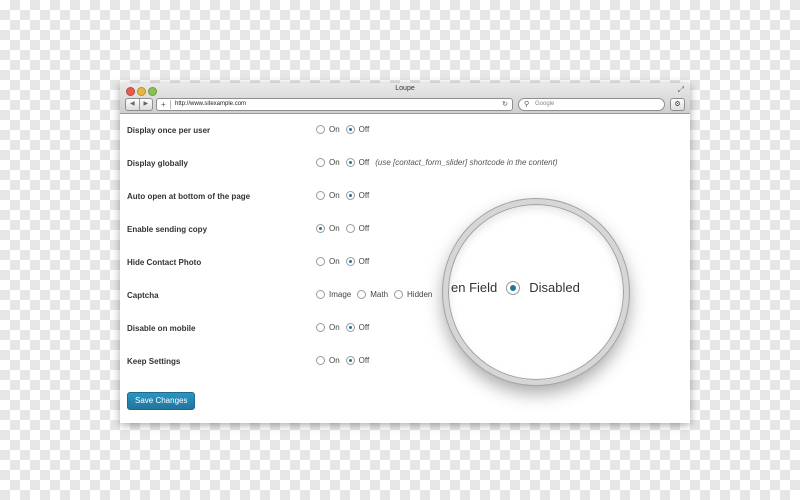 The image size is (800, 500). Describe the element at coordinates (210, 104) in the screenshot. I see `url-text: http://www.sitexample.com` at that location.